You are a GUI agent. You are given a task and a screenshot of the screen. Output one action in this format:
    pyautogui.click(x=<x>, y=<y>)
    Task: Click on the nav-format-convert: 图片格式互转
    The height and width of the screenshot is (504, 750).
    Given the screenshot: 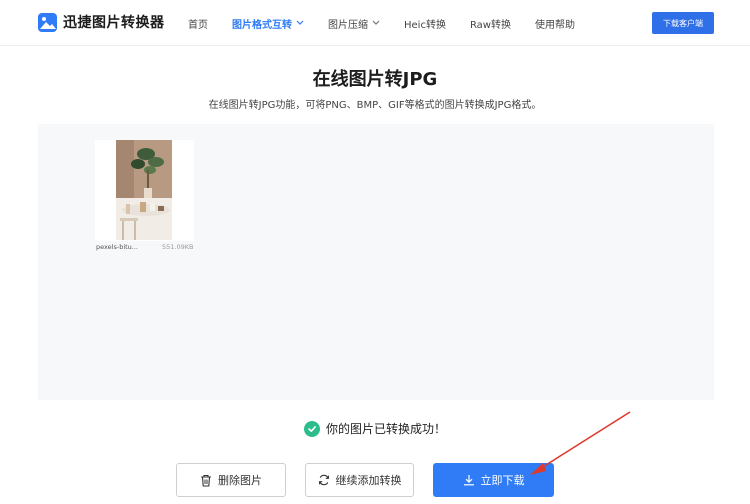 What is the action you would take?
    pyautogui.click(x=268, y=23)
    